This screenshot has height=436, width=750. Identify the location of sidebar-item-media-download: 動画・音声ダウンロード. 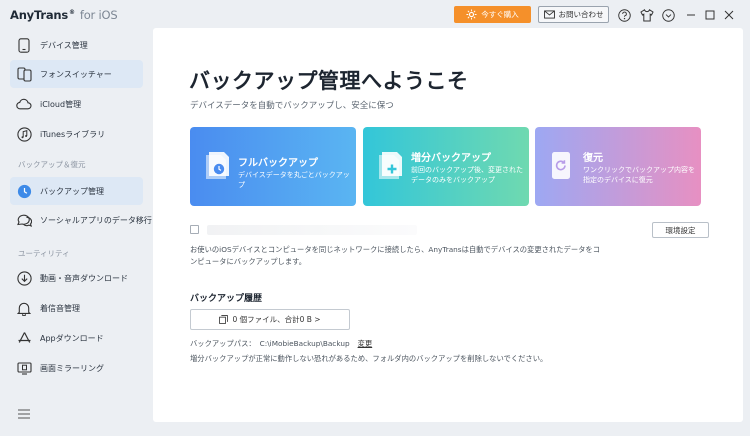
(76, 278).